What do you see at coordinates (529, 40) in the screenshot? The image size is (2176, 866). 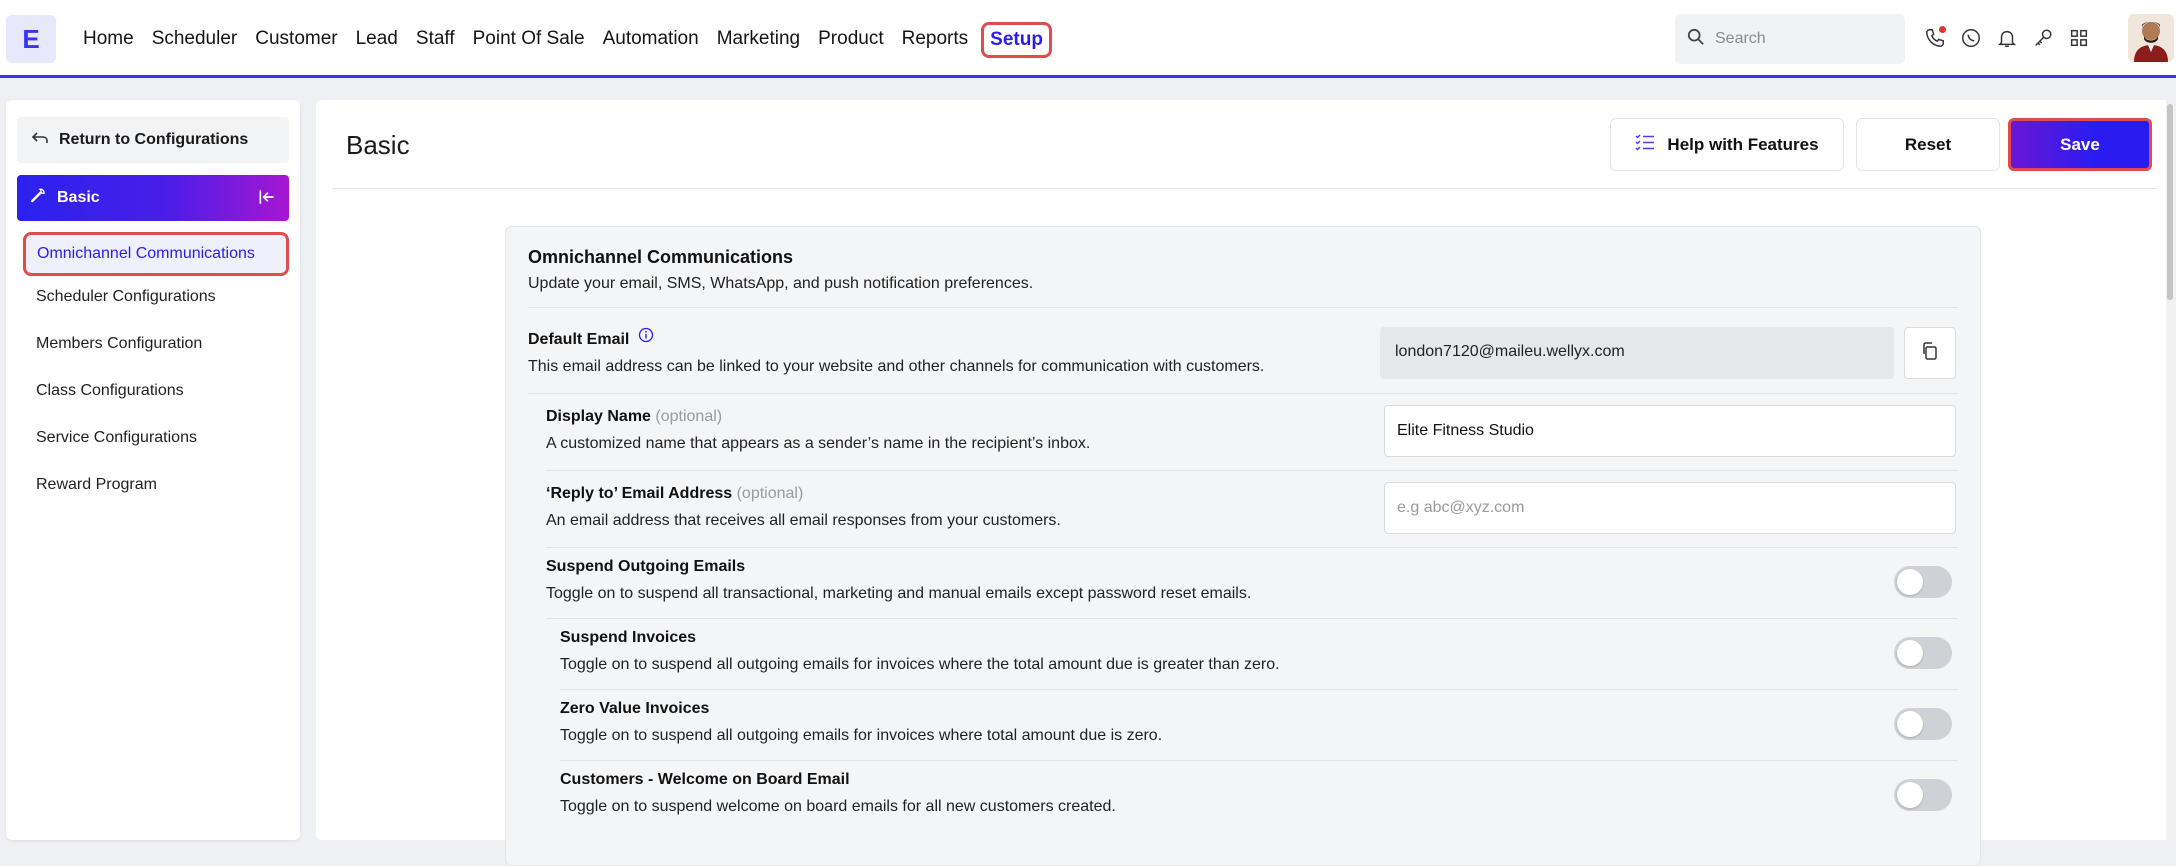 I see `nav-point-of-sale: Point Of Sale` at bounding box center [529, 40].